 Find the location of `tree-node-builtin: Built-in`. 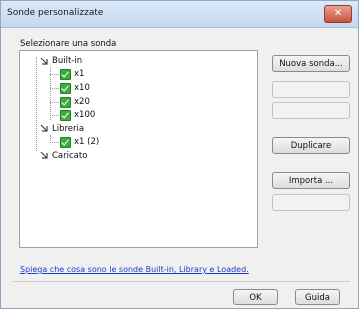

tree-node-builtin: Built-in is located at coordinates (67, 61).